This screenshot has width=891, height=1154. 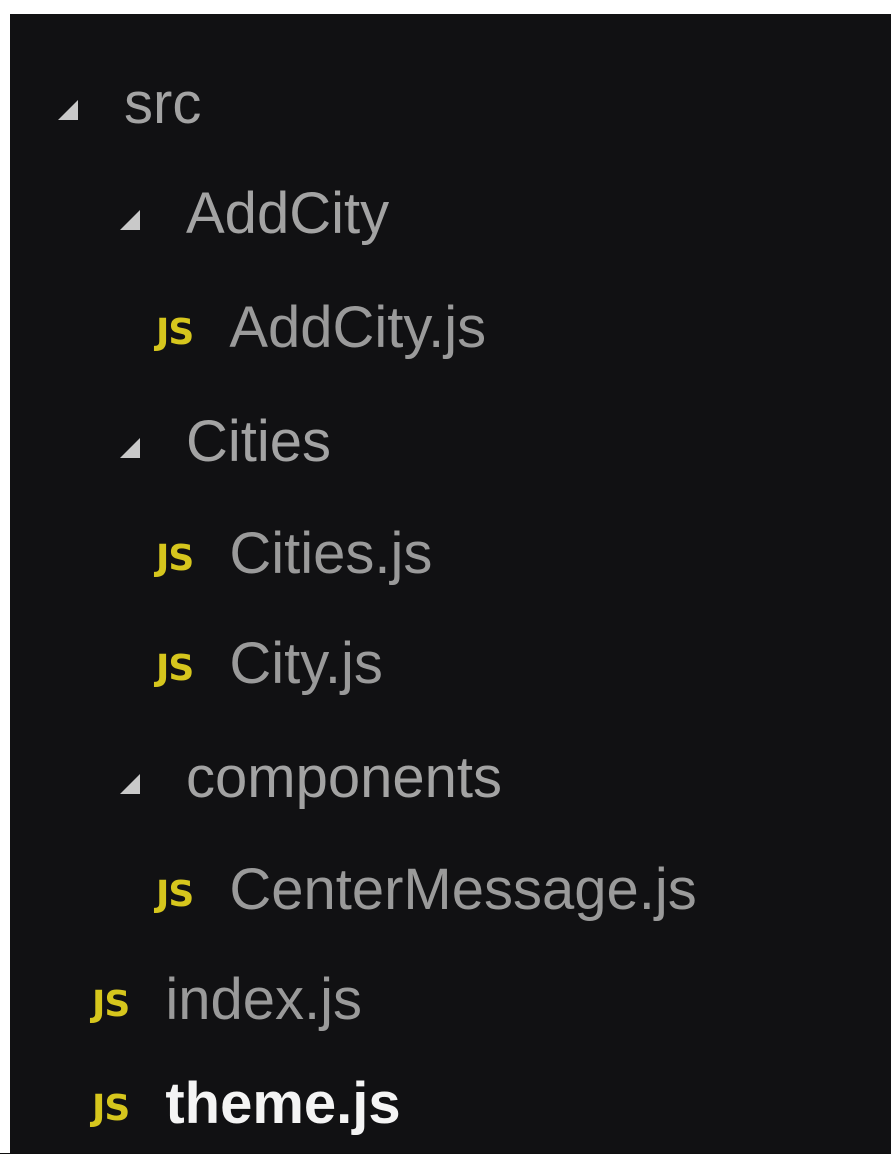 I want to click on tree-folder-src: src, so click(x=129, y=104).